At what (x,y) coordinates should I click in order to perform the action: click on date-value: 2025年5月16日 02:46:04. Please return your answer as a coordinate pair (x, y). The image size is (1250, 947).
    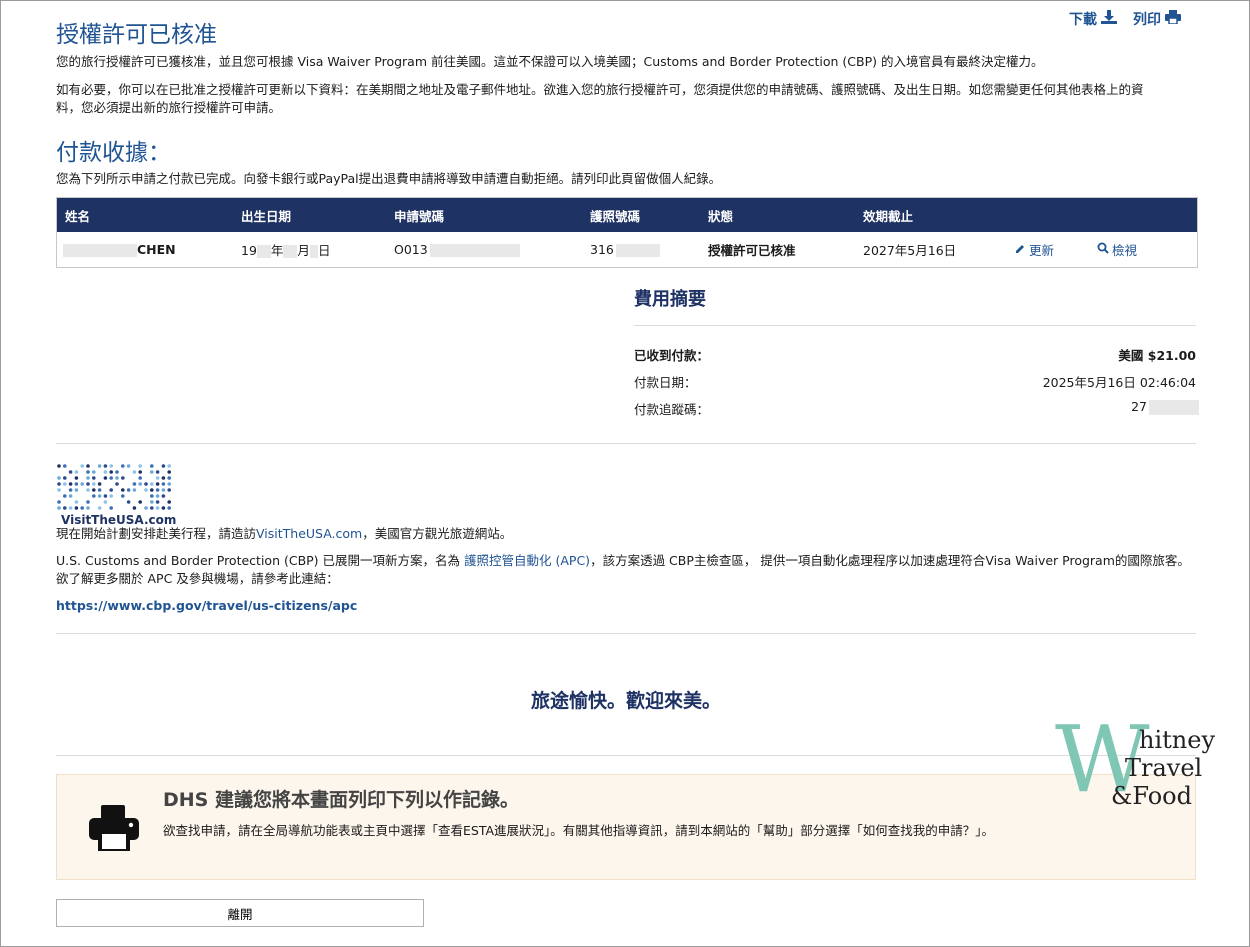
    Looking at the image, I should click on (1119, 382).